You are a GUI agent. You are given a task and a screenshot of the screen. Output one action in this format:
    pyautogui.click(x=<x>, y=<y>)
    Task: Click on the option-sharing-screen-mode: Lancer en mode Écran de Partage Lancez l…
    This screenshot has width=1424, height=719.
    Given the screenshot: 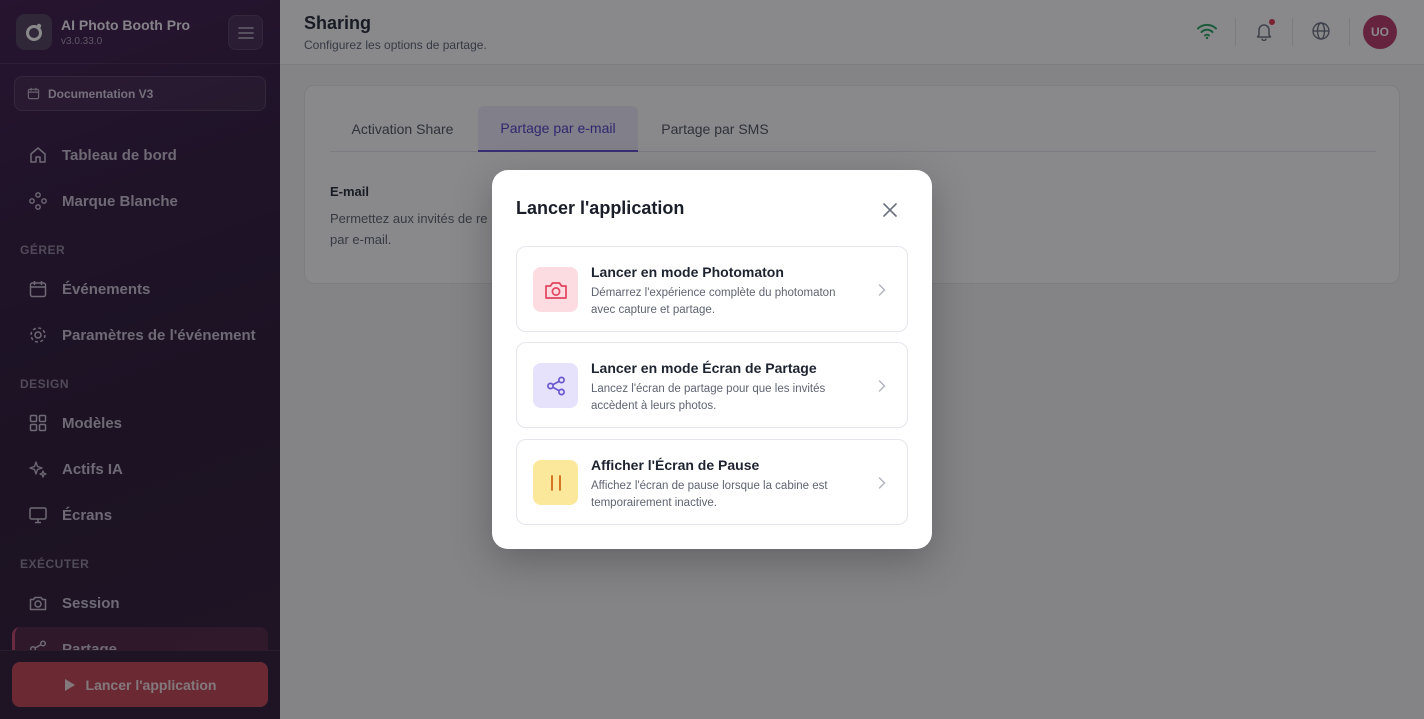 What is the action you would take?
    pyautogui.click(x=712, y=385)
    